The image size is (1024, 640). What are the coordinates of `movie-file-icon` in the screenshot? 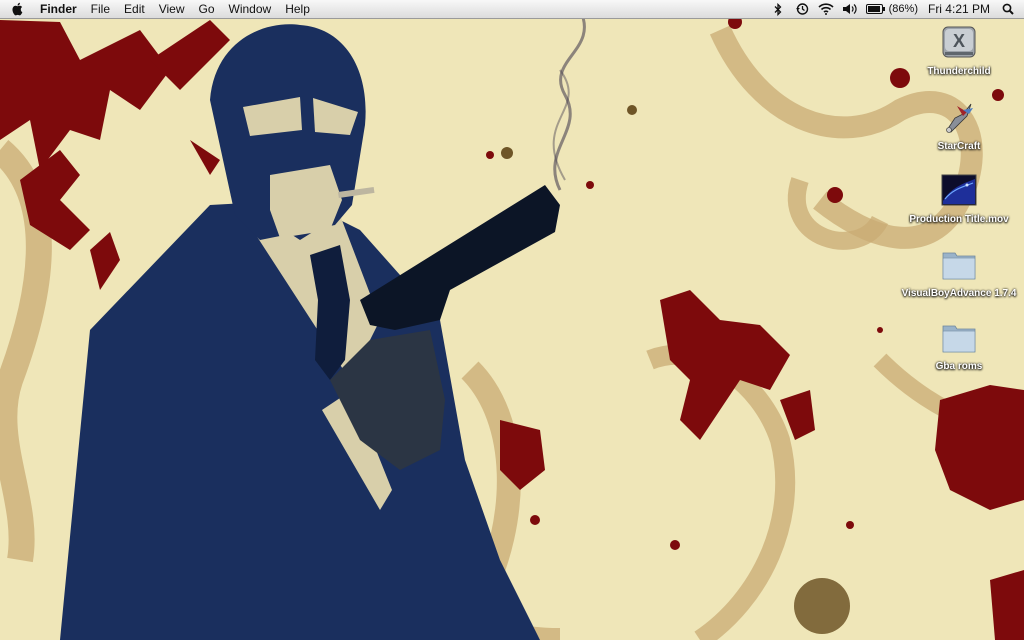 It's located at (959, 191).